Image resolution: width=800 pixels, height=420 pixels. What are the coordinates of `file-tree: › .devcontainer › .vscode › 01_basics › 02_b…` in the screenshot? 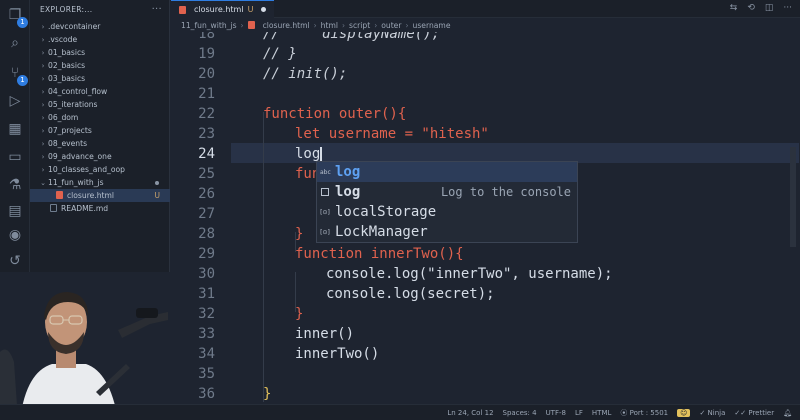 It's located at (100, 117).